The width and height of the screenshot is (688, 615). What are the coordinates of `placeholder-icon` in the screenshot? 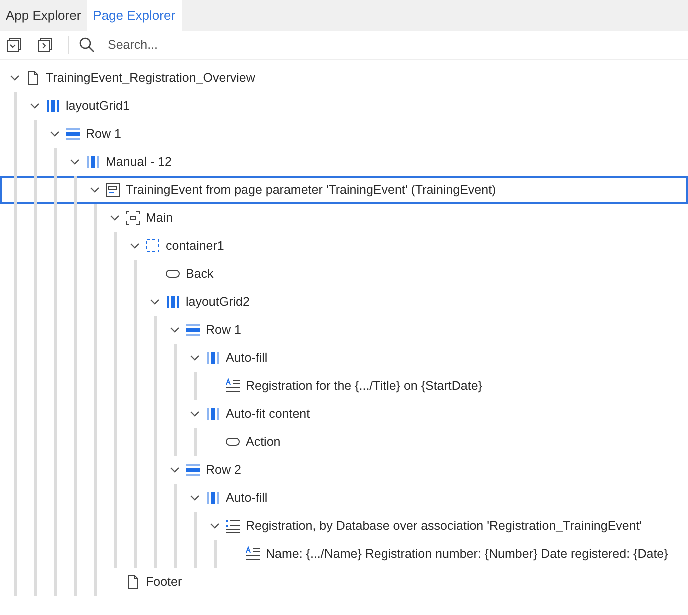 It's located at (133, 218).